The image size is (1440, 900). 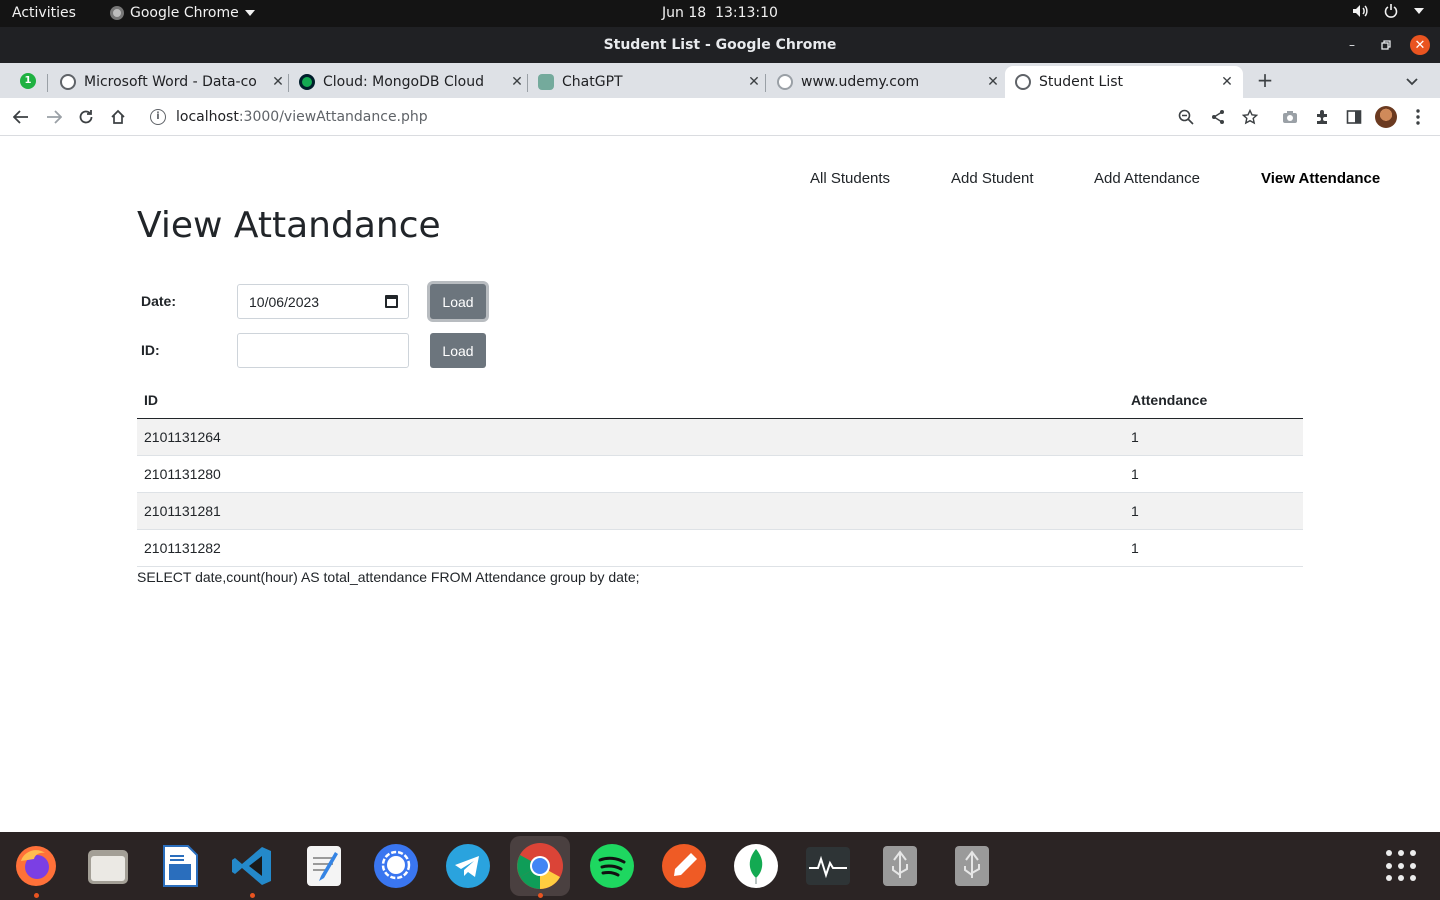 What do you see at coordinates (612, 866) in the screenshot?
I see `spotify-icon` at bounding box center [612, 866].